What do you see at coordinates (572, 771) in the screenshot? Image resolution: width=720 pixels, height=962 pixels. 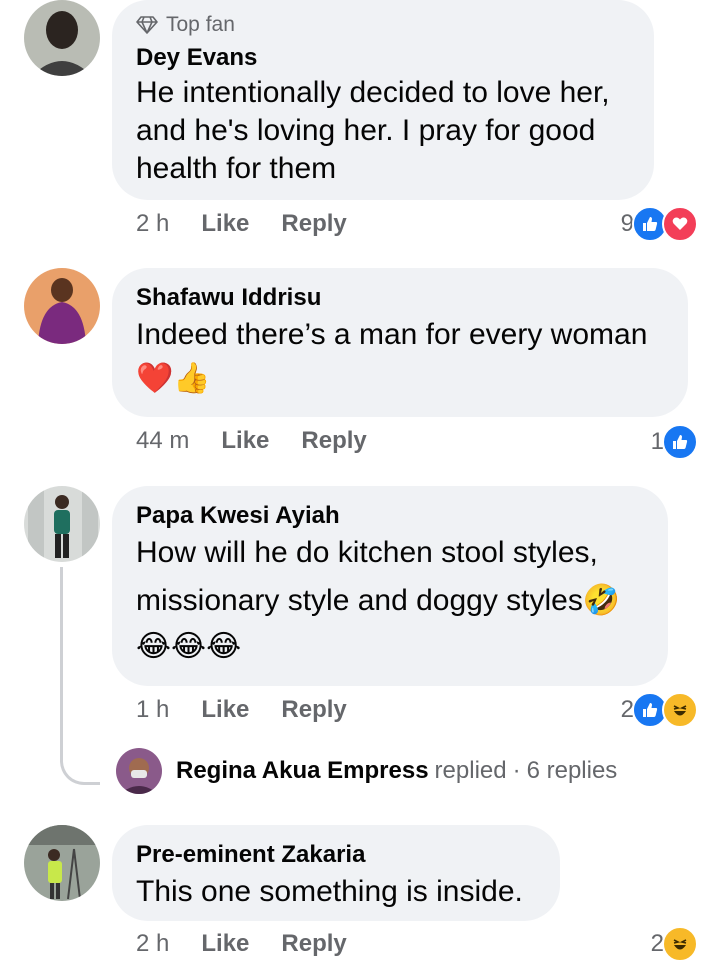 I see `reply-count: 6 replies` at bounding box center [572, 771].